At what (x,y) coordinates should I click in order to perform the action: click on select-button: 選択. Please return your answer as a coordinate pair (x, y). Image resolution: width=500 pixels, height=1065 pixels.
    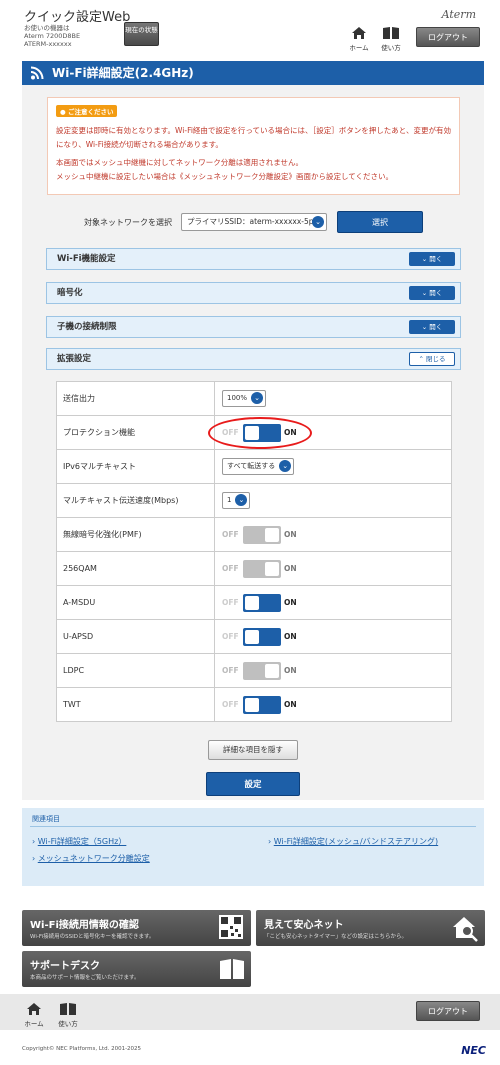
    Looking at the image, I should click on (380, 222).